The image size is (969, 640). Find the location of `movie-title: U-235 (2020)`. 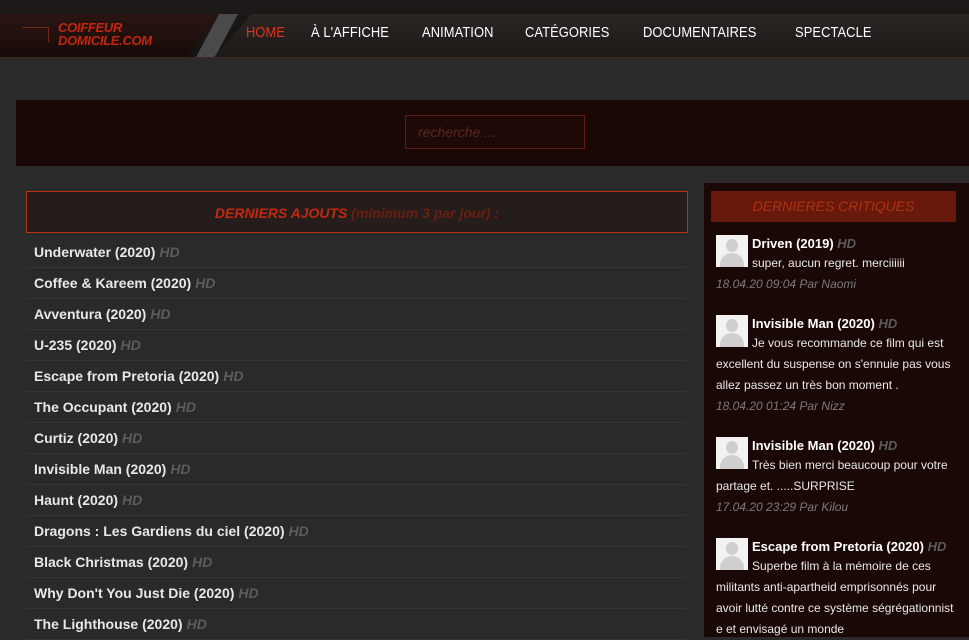

movie-title: U-235 (2020) is located at coordinates (75, 345).